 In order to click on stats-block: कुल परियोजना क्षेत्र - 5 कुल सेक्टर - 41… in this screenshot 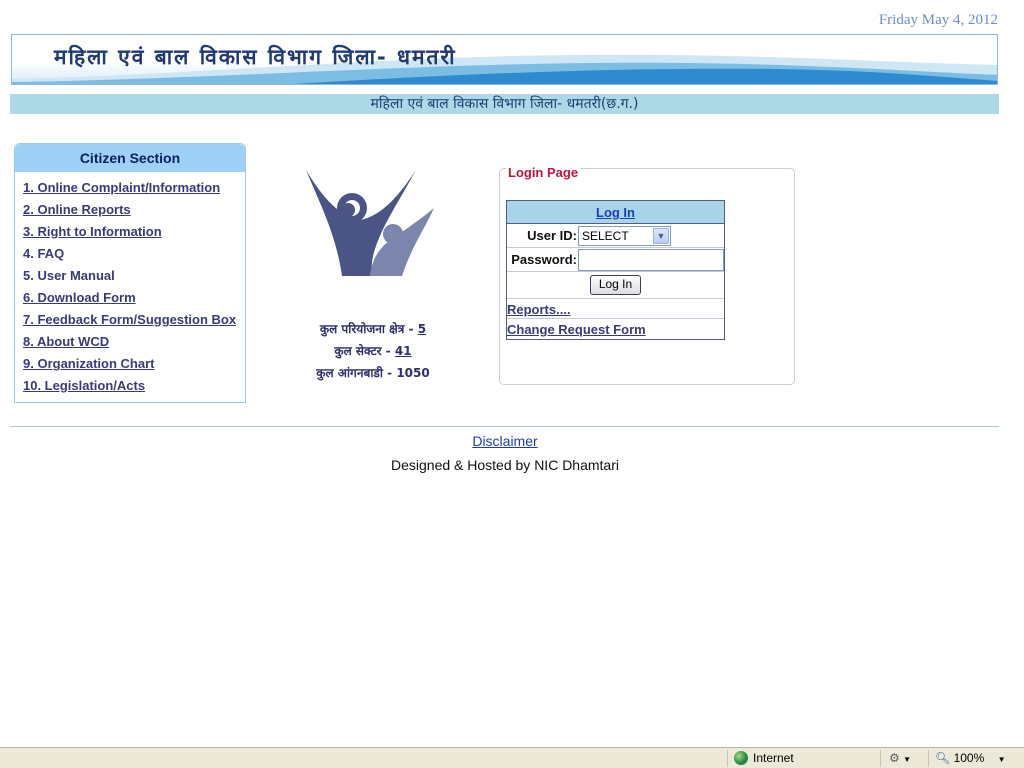, I will do `click(373, 351)`.